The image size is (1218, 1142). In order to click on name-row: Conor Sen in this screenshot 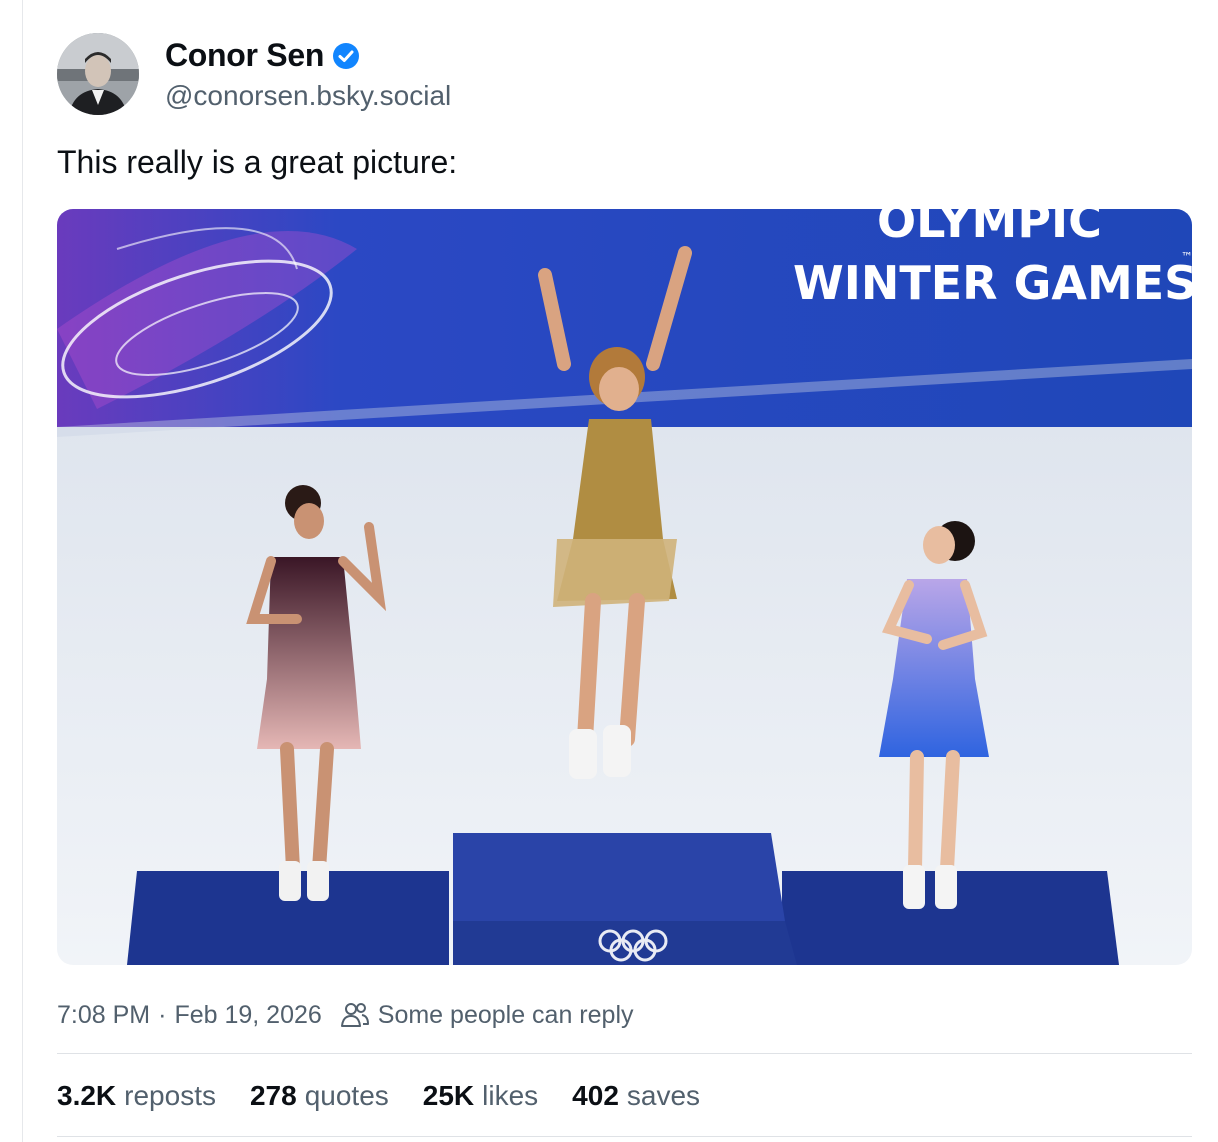, I will do `click(262, 55)`.